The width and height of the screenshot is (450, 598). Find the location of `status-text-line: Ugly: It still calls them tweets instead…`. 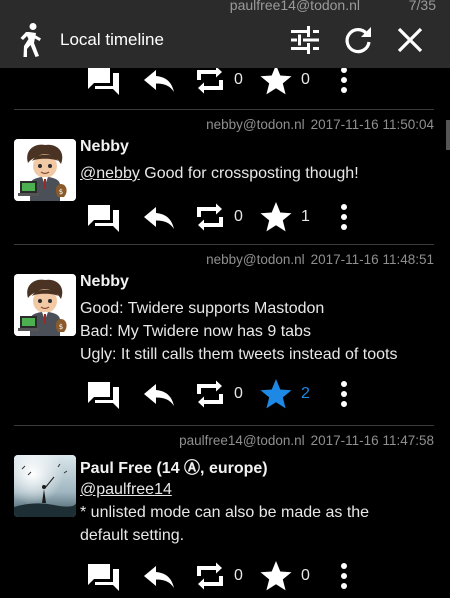

status-text-line: Ugly: It still calls them tweets instead… is located at coordinates (239, 354).